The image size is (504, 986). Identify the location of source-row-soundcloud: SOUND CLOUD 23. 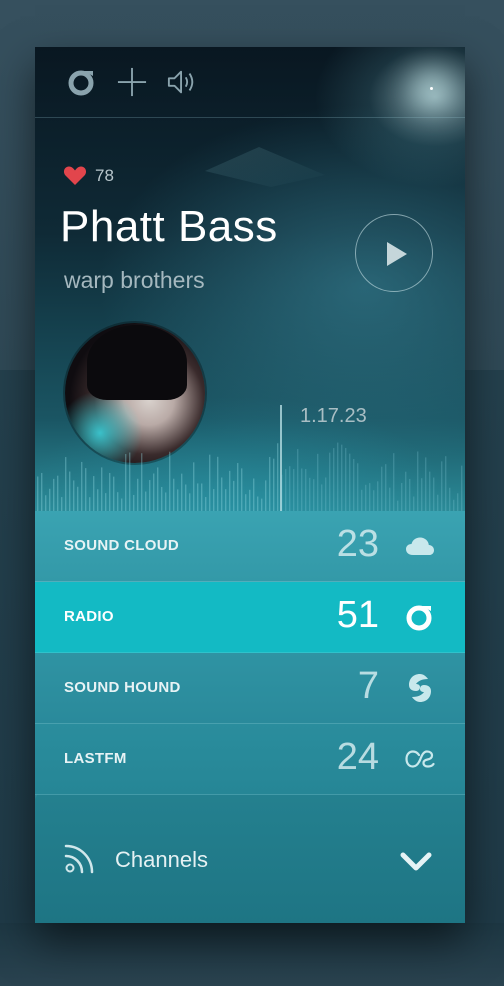
(250, 546).